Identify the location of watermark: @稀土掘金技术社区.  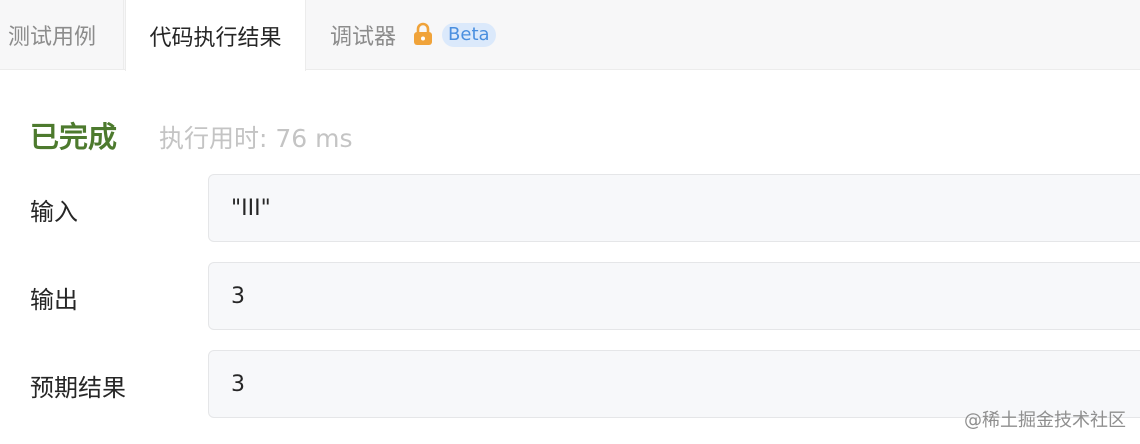
(1045, 420).